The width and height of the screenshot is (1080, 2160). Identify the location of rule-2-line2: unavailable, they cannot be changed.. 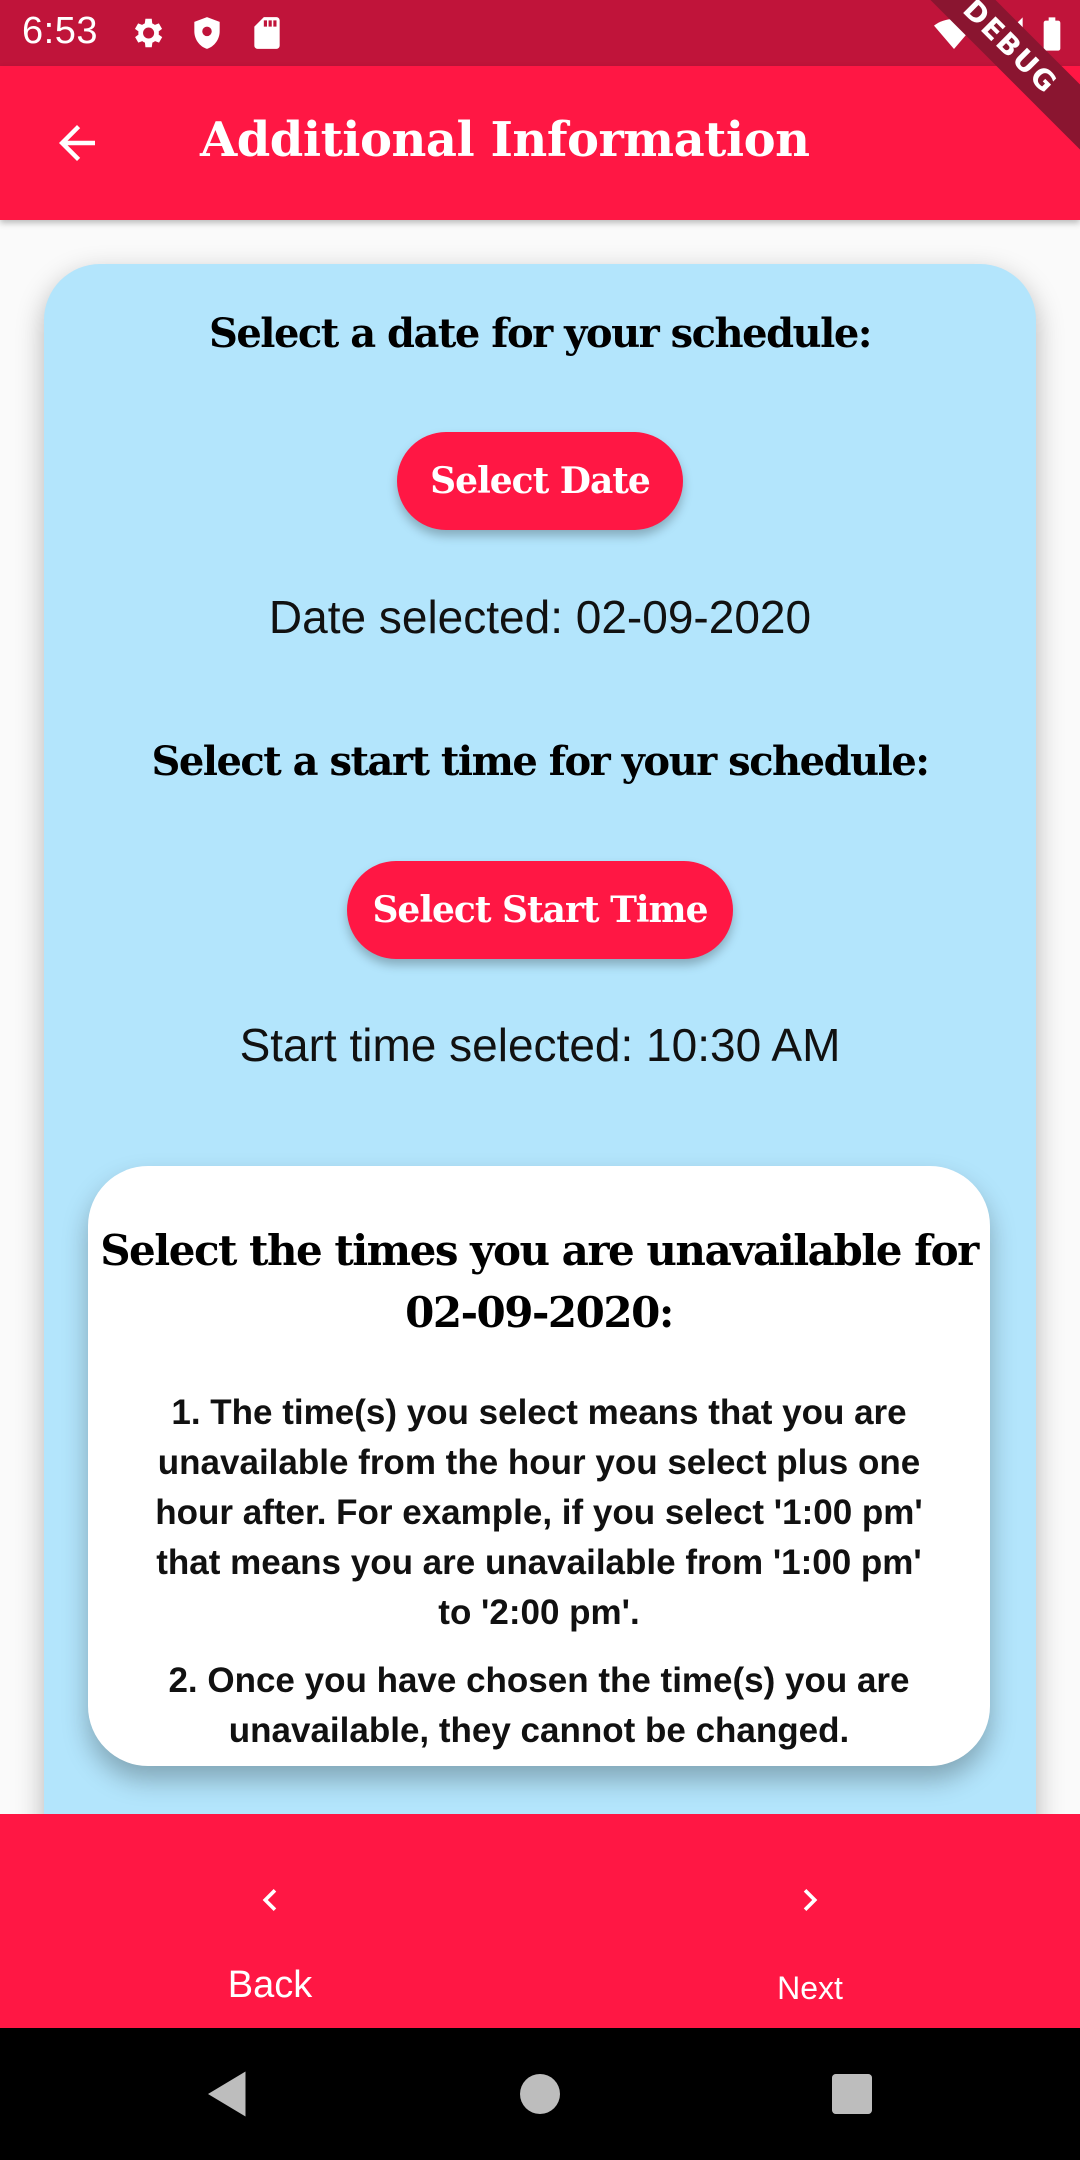
(539, 1730).